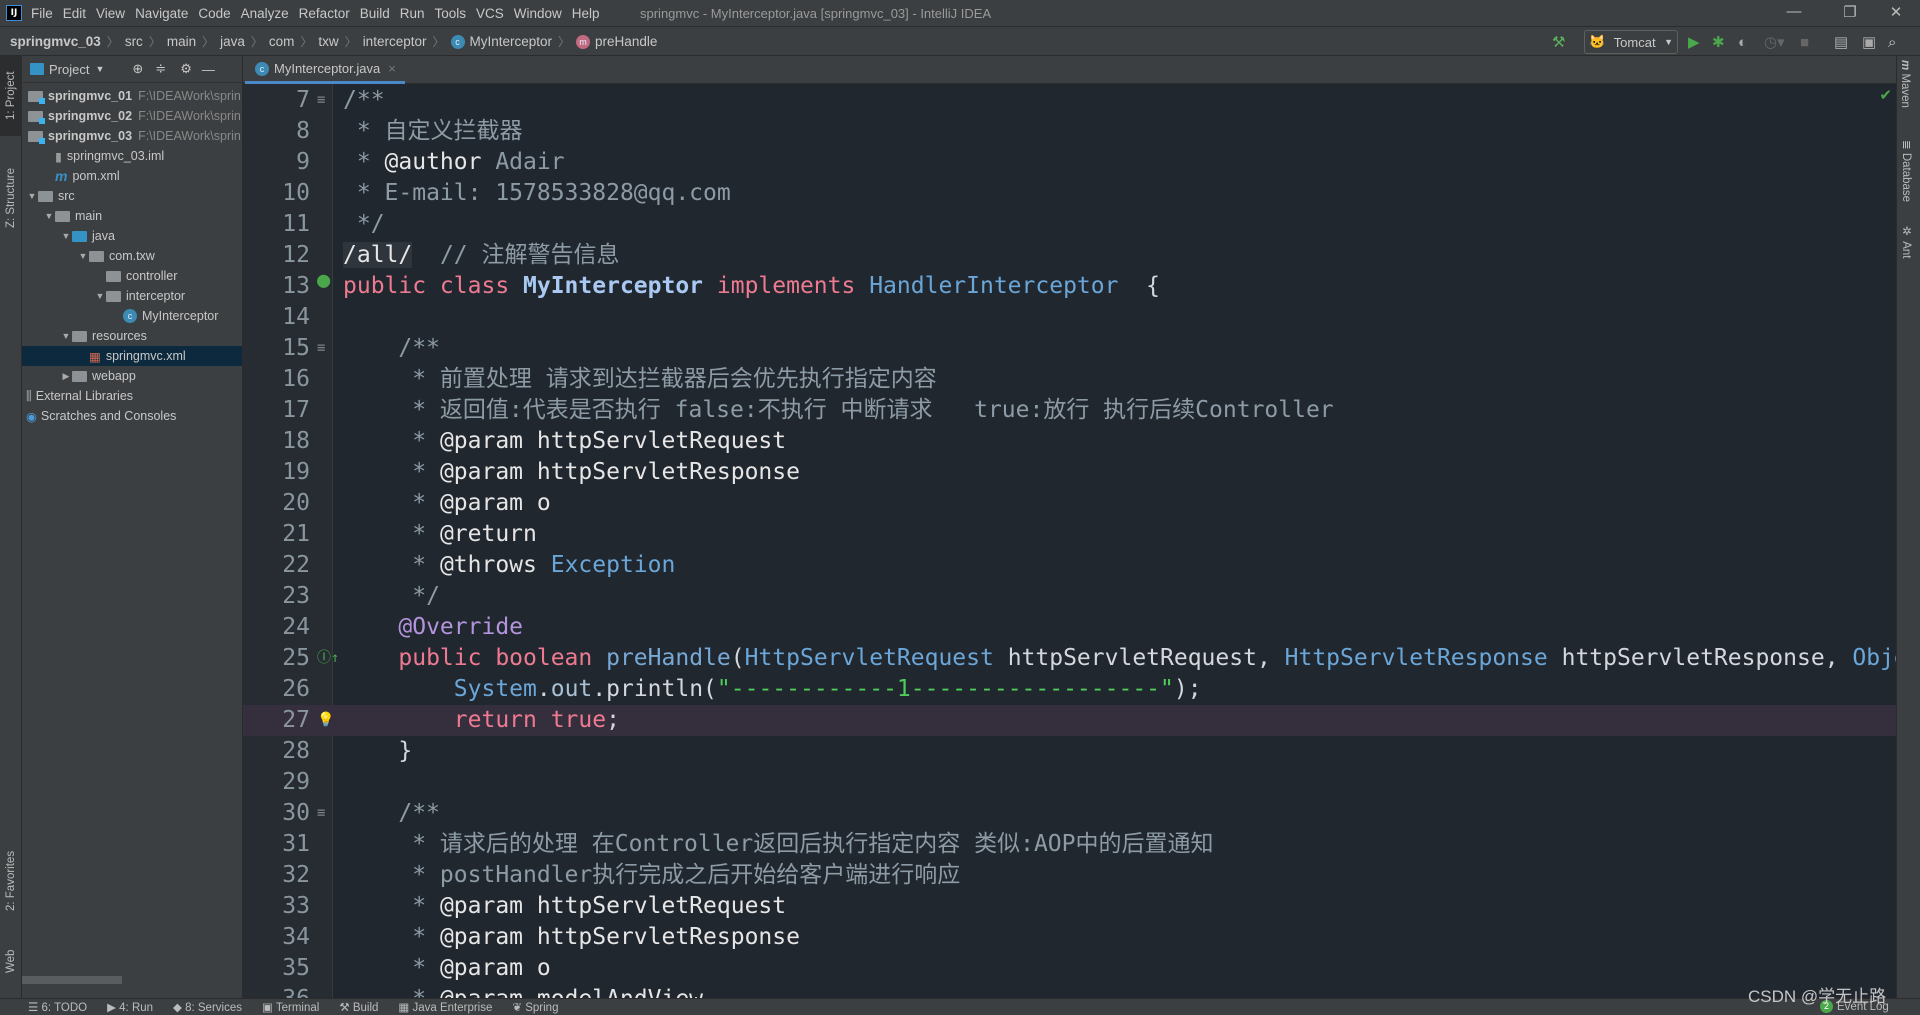 The height and width of the screenshot is (1015, 1920). I want to click on tool-tab-web: Web, so click(11, 961).